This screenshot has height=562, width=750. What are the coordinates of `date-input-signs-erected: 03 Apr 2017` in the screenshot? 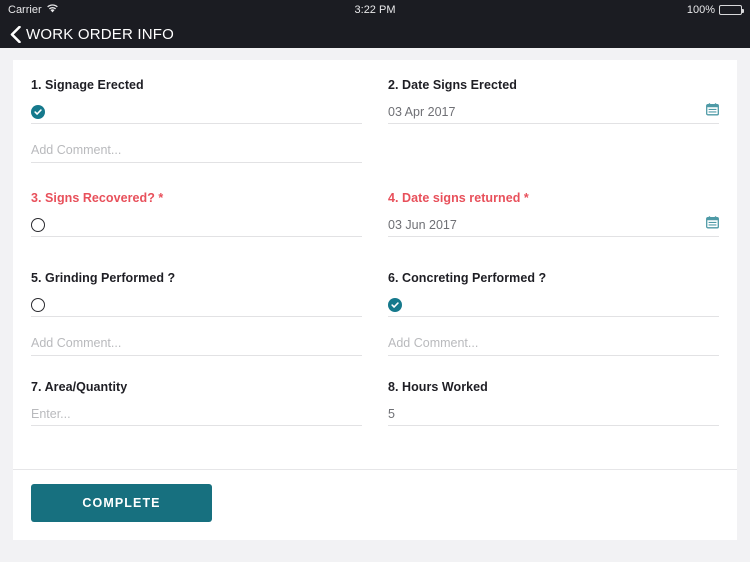 It's located at (553, 112).